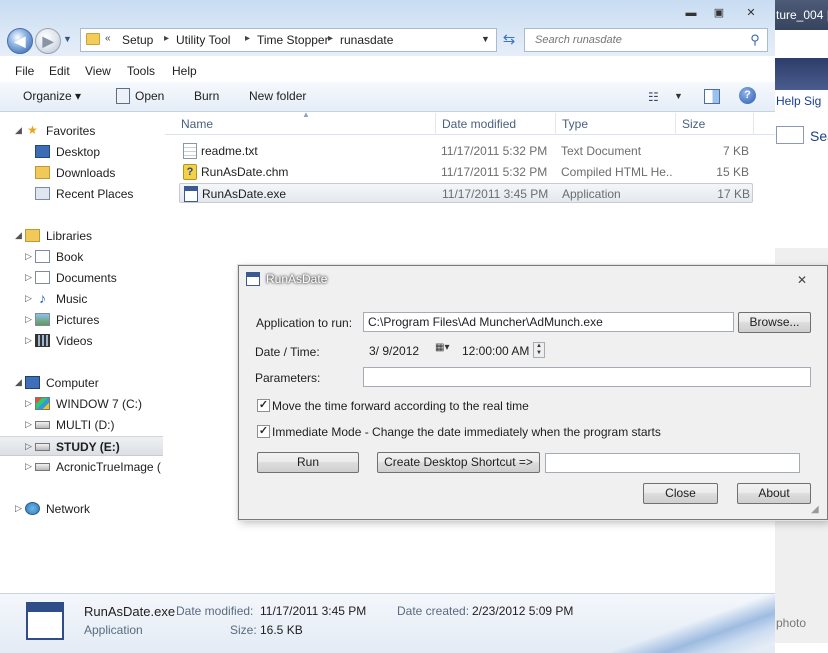 The height and width of the screenshot is (653, 828). I want to click on date-value: 3/ 9/2012, so click(394, 351).